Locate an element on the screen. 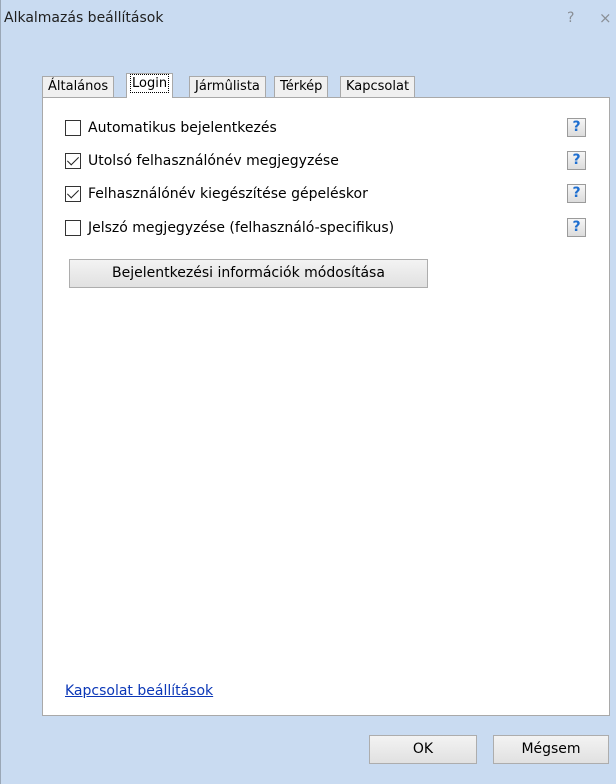 This screenshot has height=784, width=616. tab-map: Térkép is located at coordinates (301, 86).